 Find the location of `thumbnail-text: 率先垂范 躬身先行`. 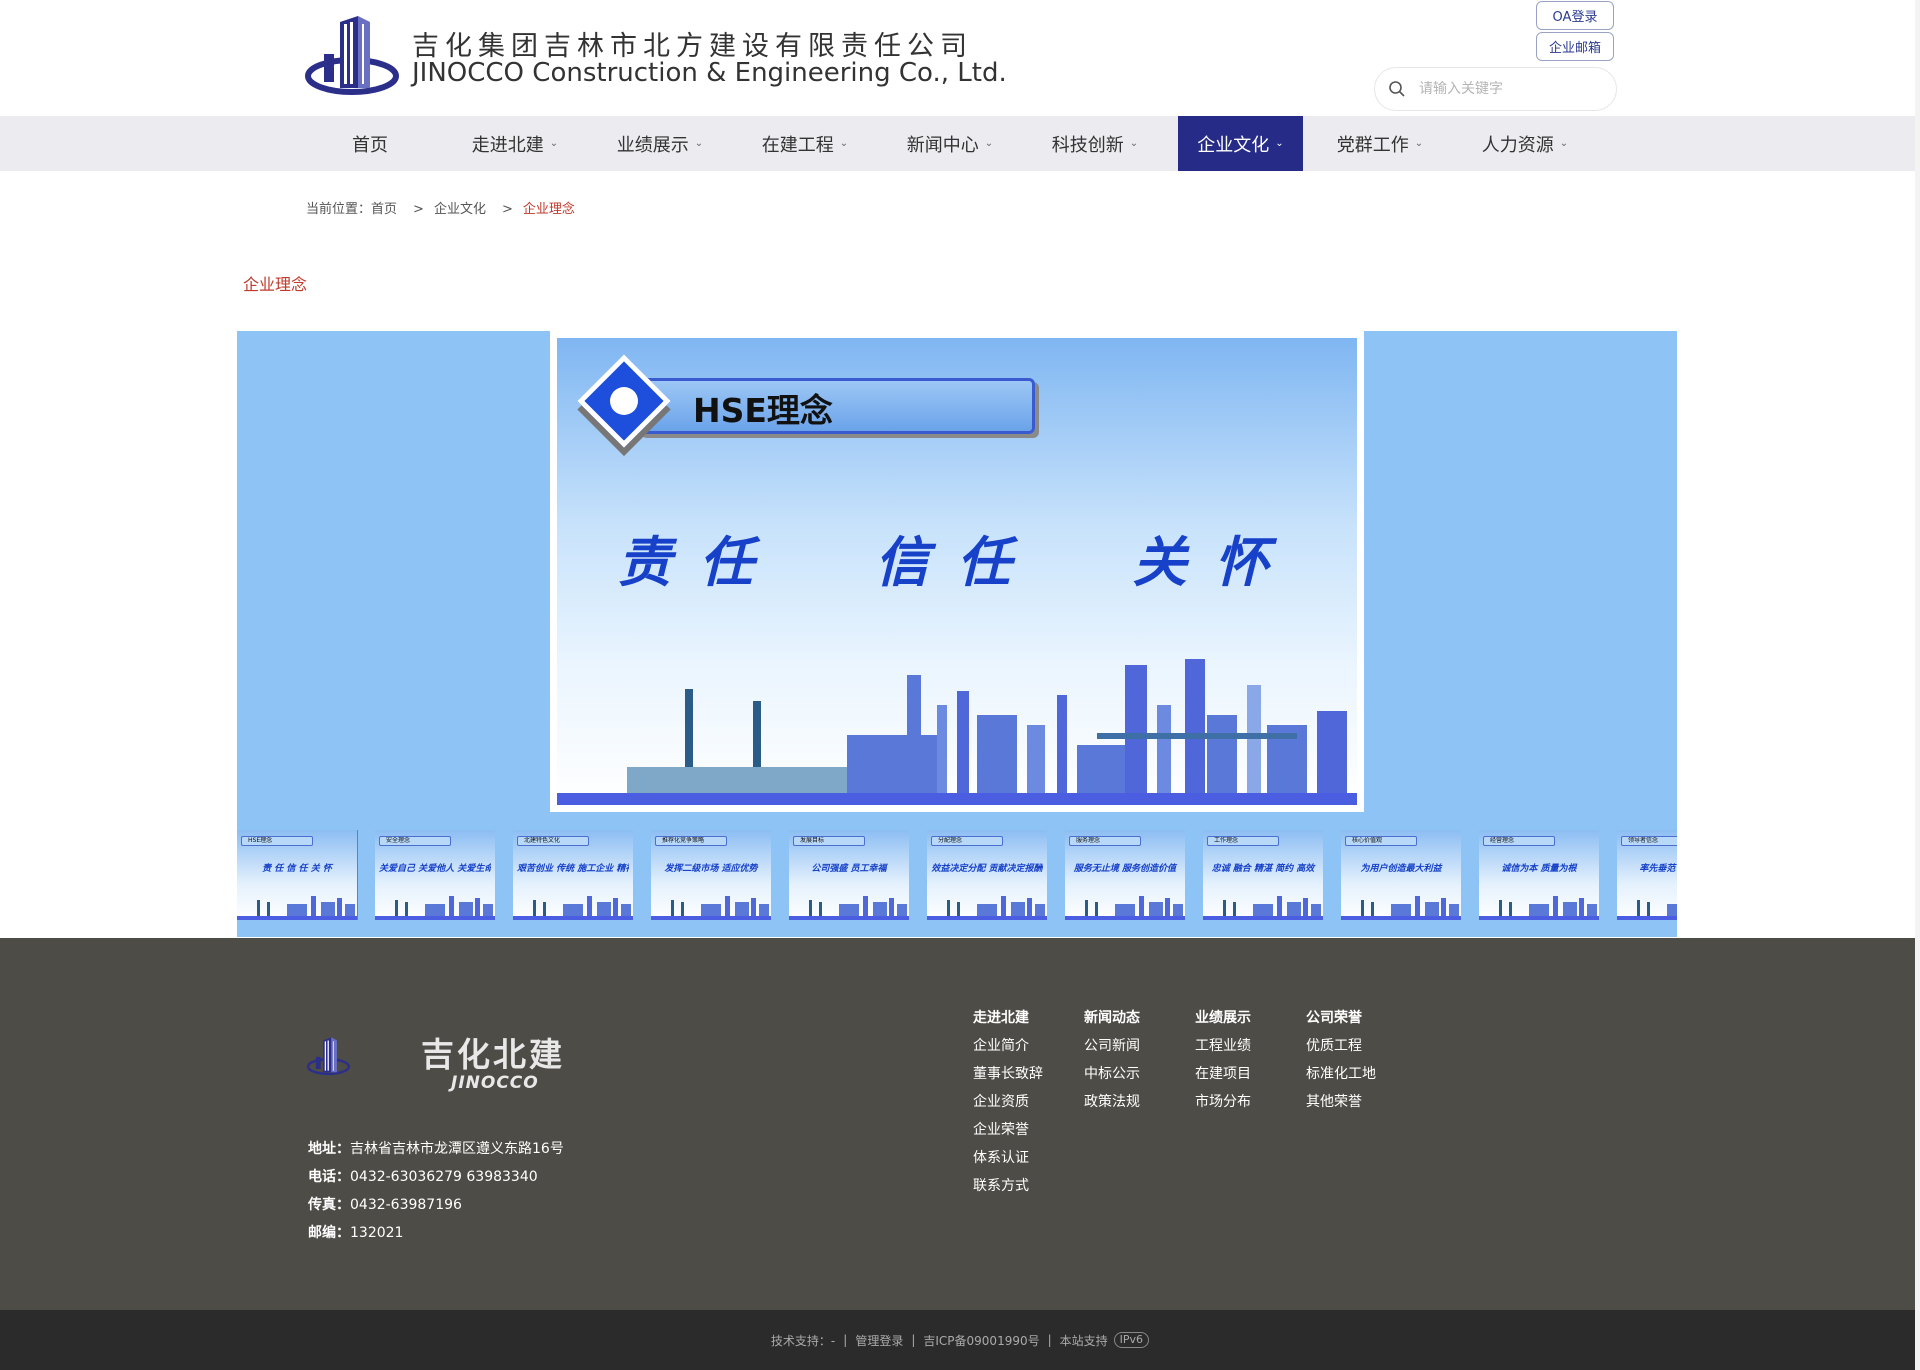

thumbnail-text: 率先垂范 躬身先行 is located at coordinates (1658, 869).